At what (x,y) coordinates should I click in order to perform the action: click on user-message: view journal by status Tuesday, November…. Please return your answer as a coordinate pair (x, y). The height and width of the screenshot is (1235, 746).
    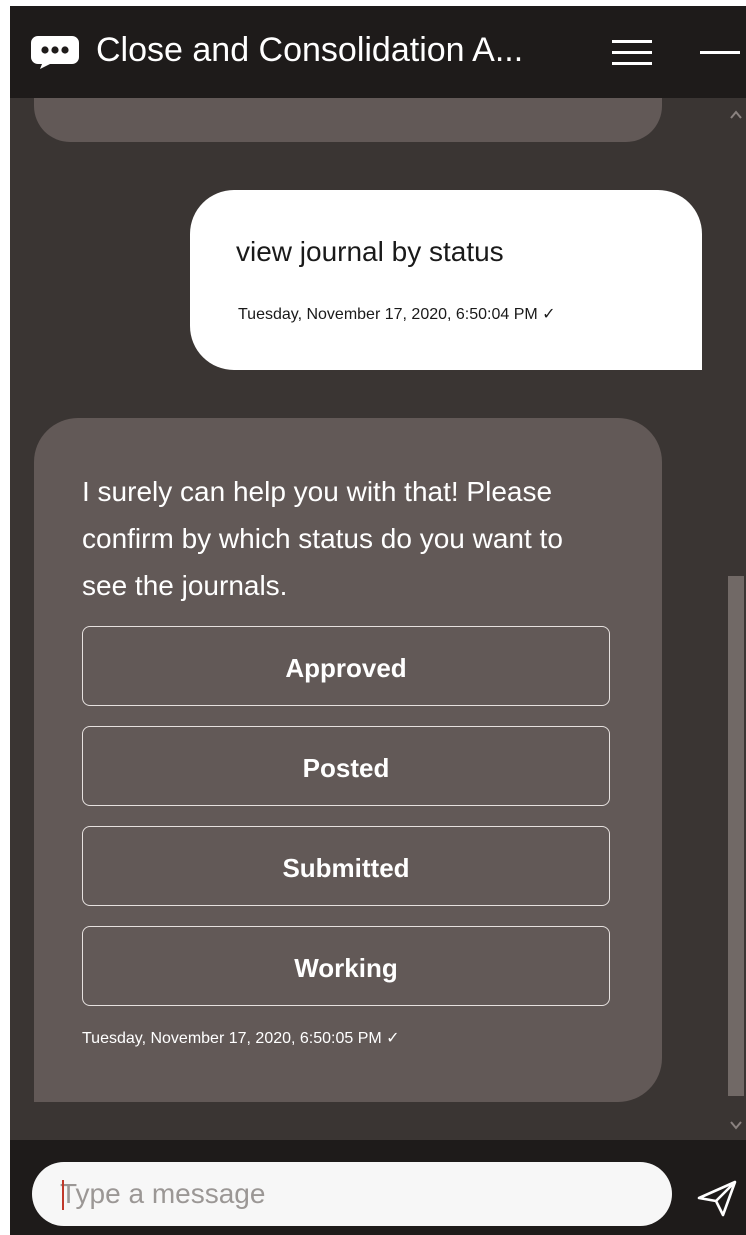
    Looking at the image, I should click on (446, 280).